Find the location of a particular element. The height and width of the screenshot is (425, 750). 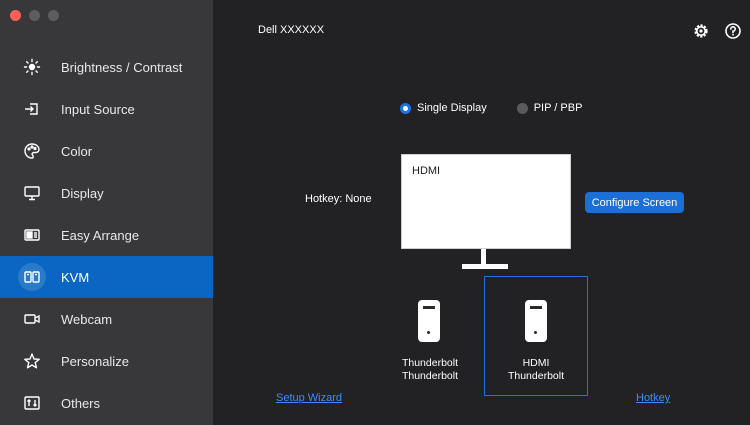

sidebar-item-webcam: Webcam is located at coordinates (106, 319).